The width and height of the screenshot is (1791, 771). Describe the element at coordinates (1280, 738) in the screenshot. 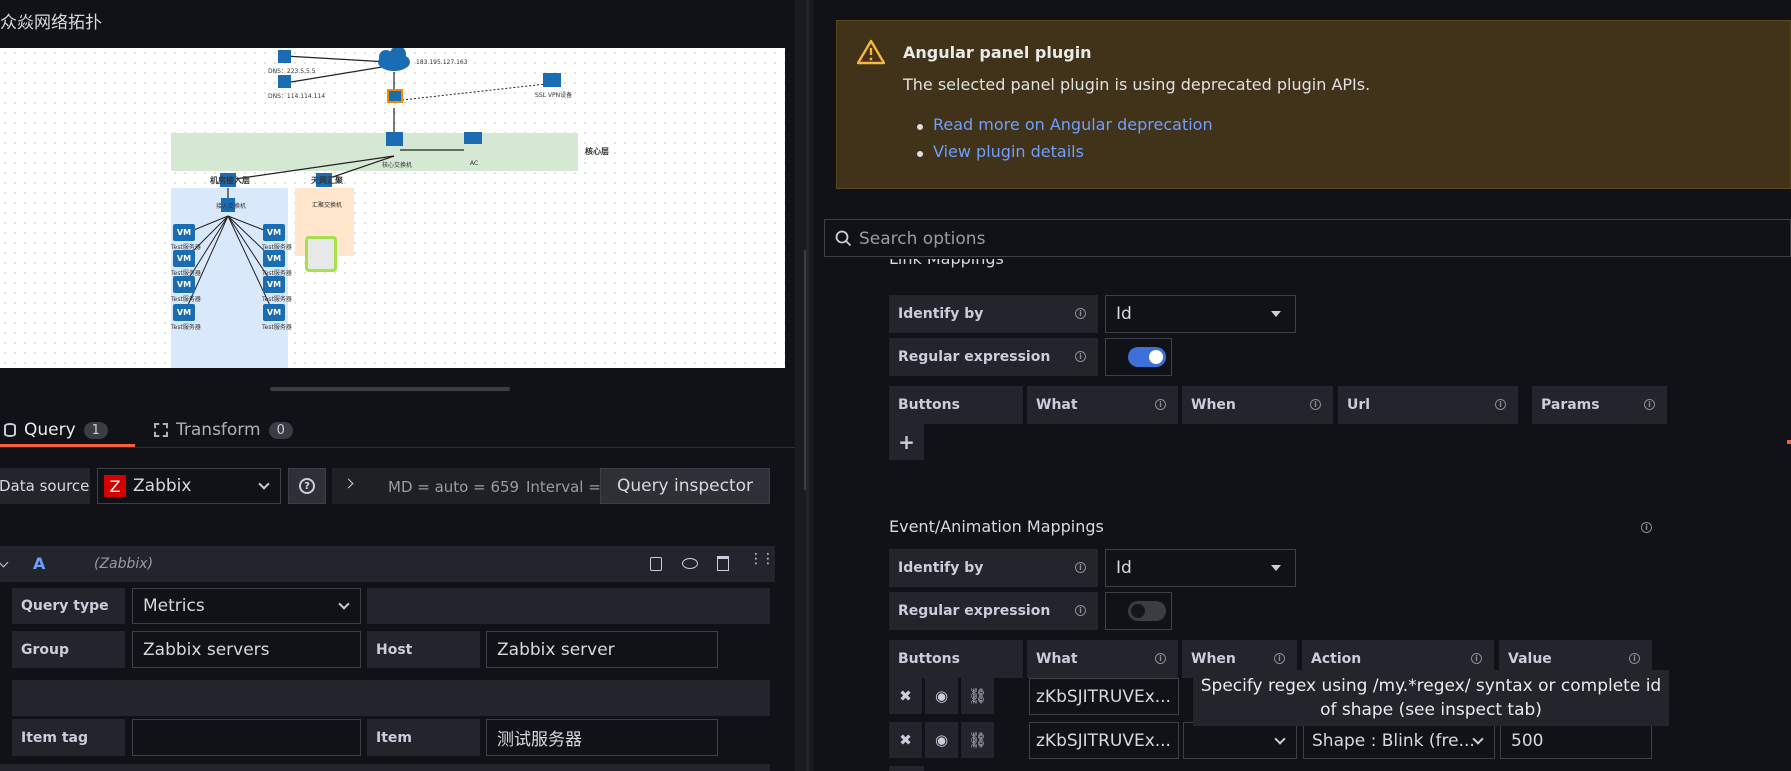

I see `chevron-down-icon` at that location.